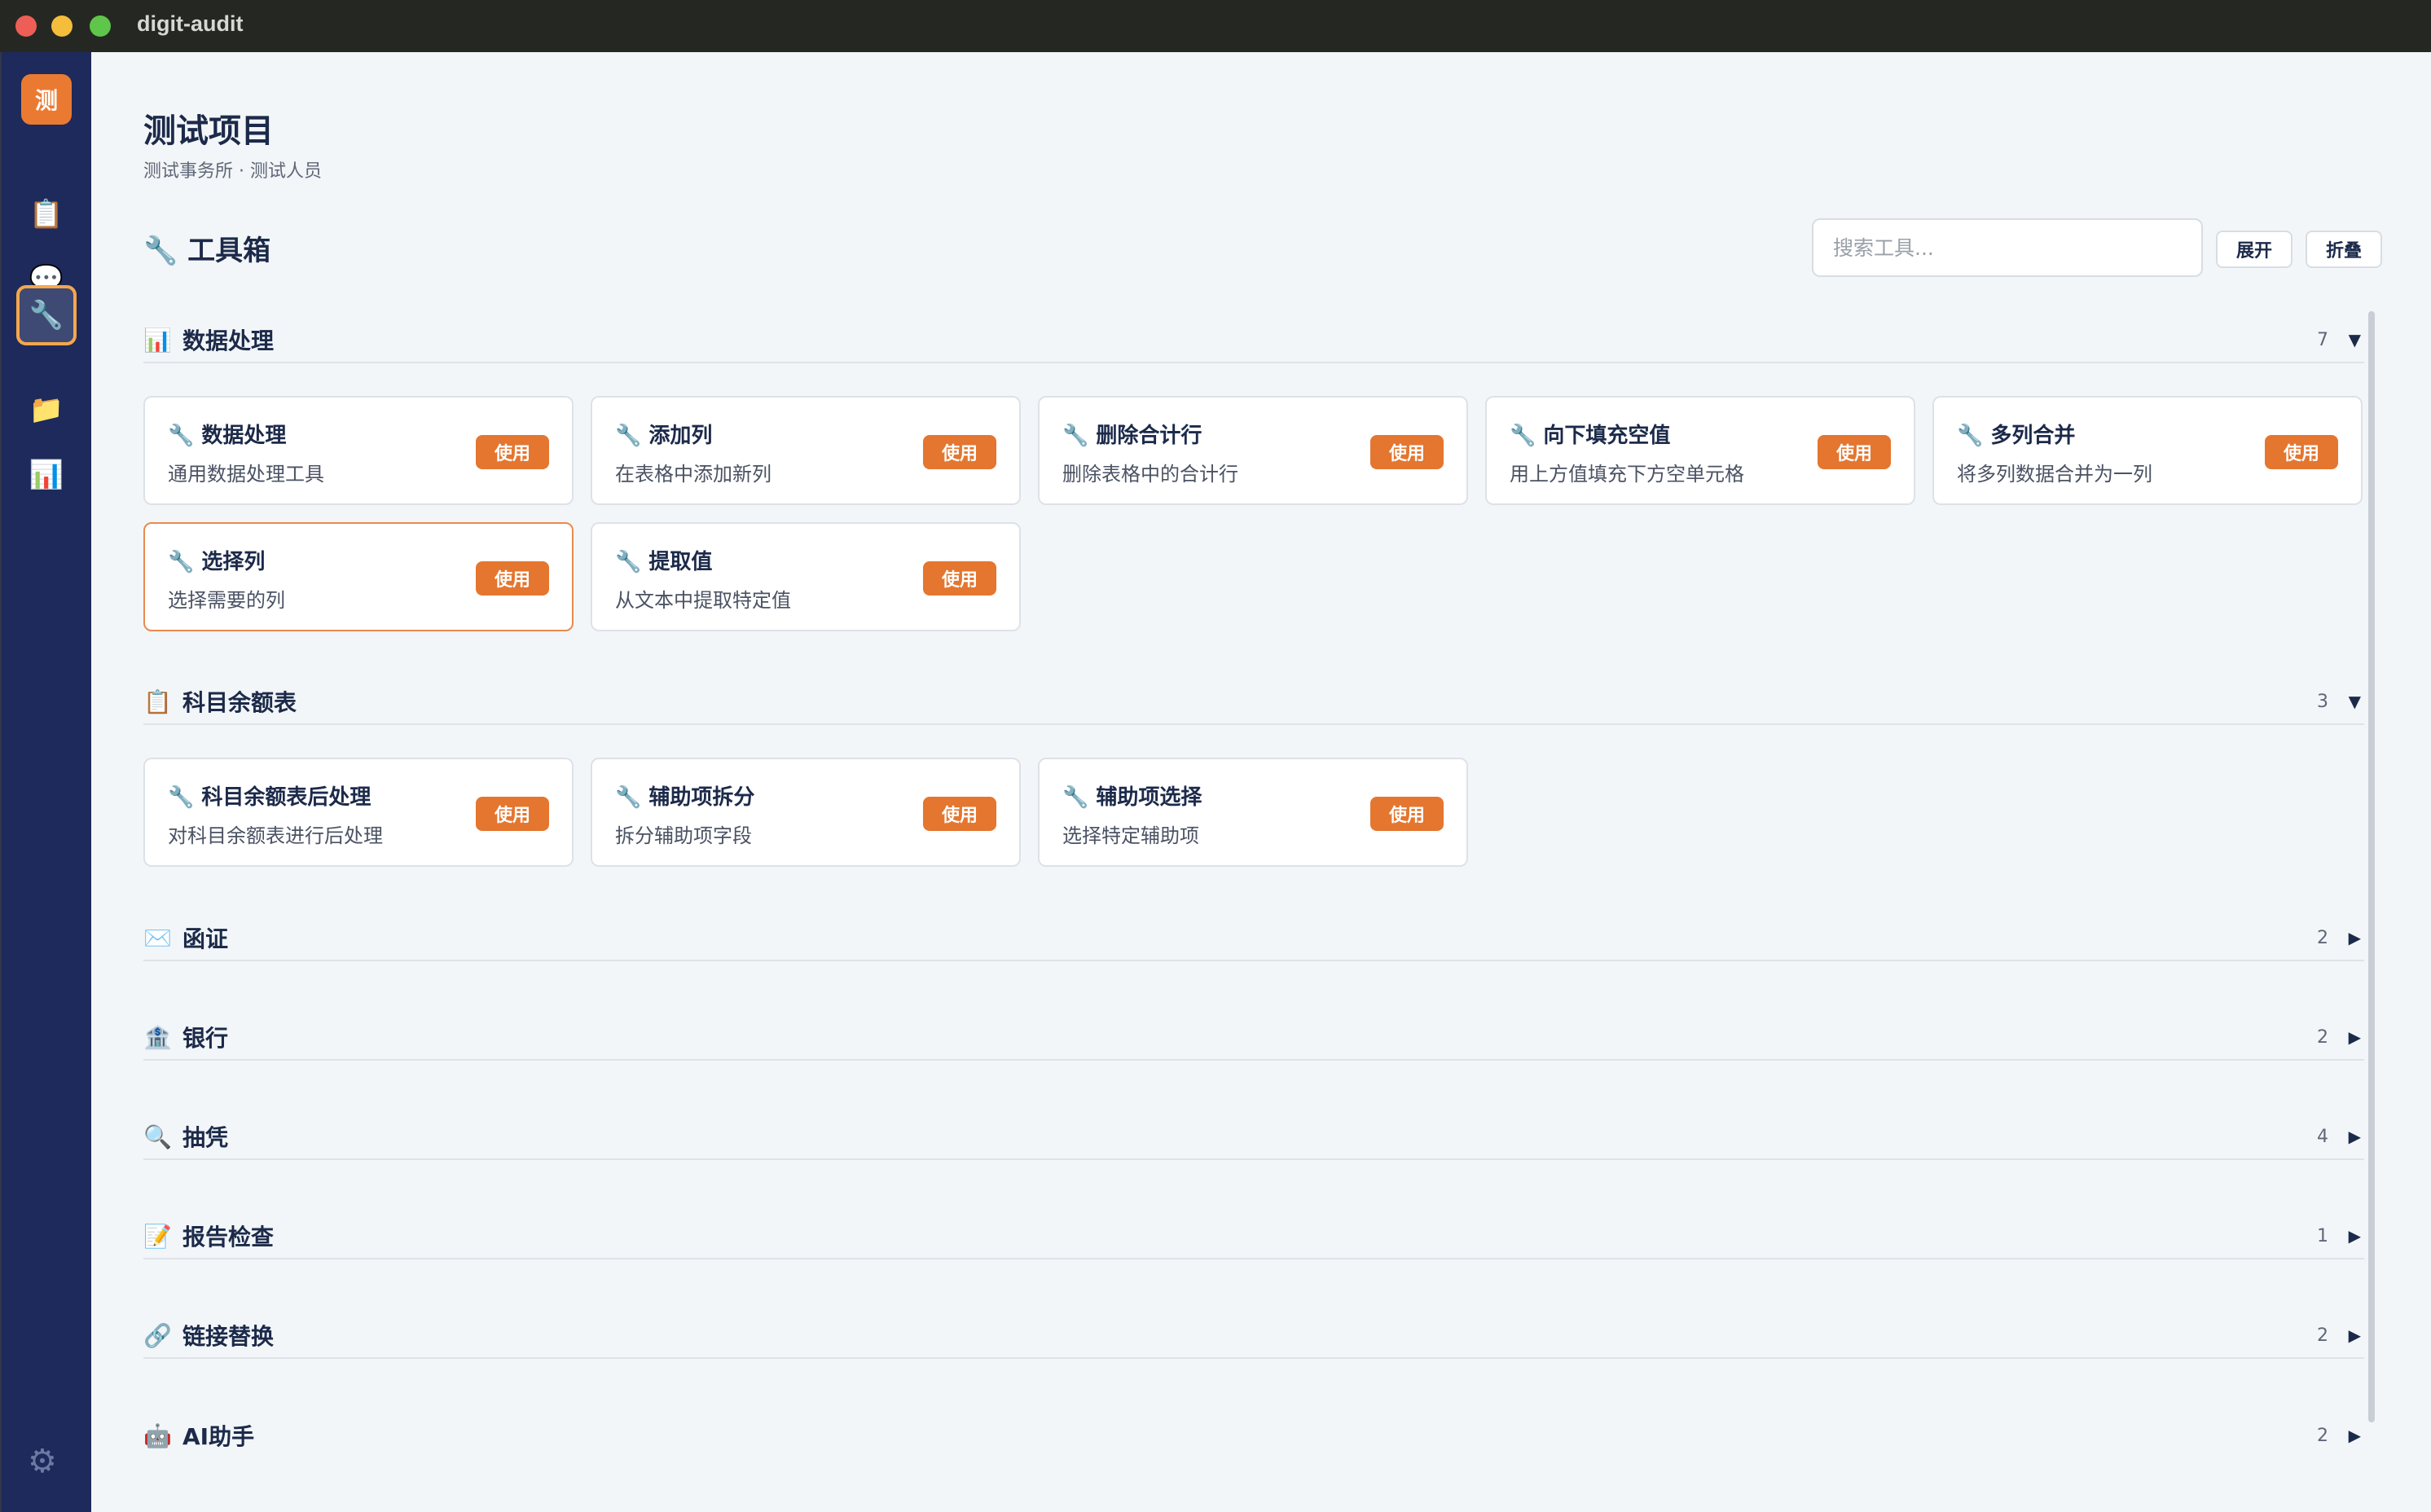 The image size is (2431, 1512). Describe the element at coordinates (26, 26) in the screenshot. I see `close-window-button` at that location.